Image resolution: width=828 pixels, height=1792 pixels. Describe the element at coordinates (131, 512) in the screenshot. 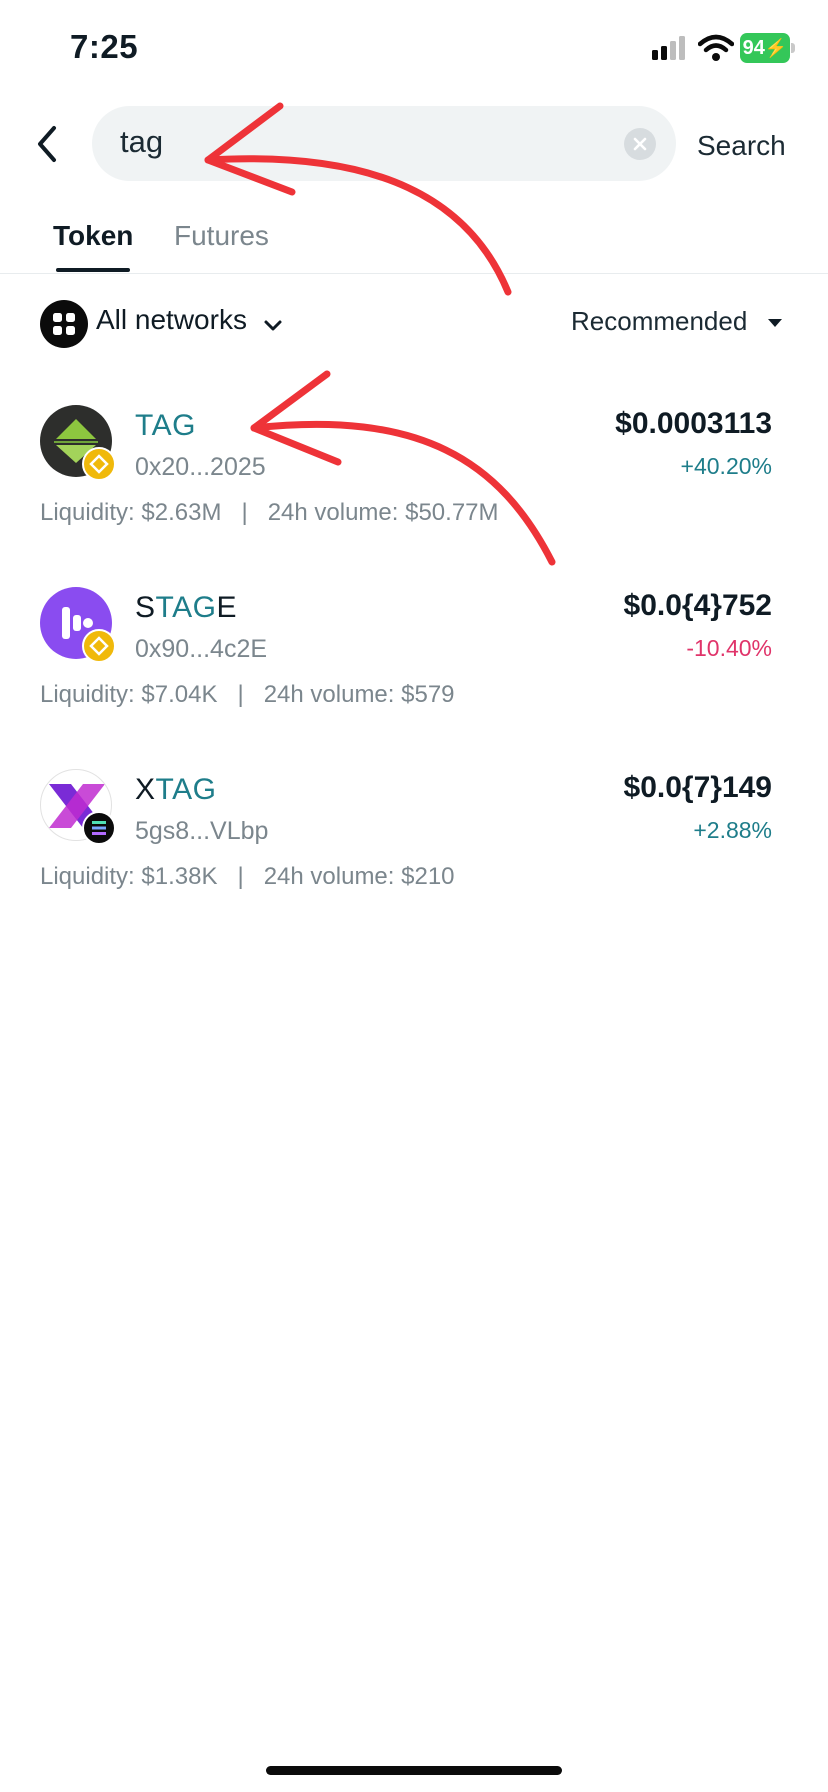

I see `token-liquidity: Liquidity: $2.63M` at that location.